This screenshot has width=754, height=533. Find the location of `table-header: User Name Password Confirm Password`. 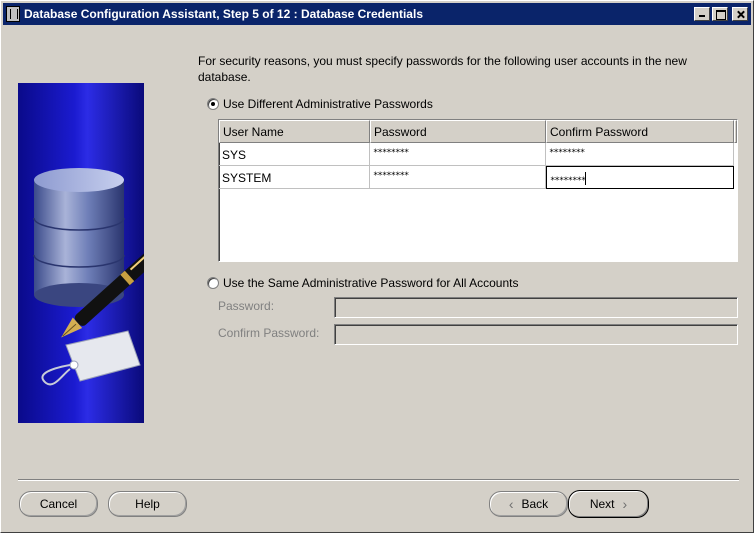

table-header: User Name Password Confirm Password is located at coordinates (478, 131).